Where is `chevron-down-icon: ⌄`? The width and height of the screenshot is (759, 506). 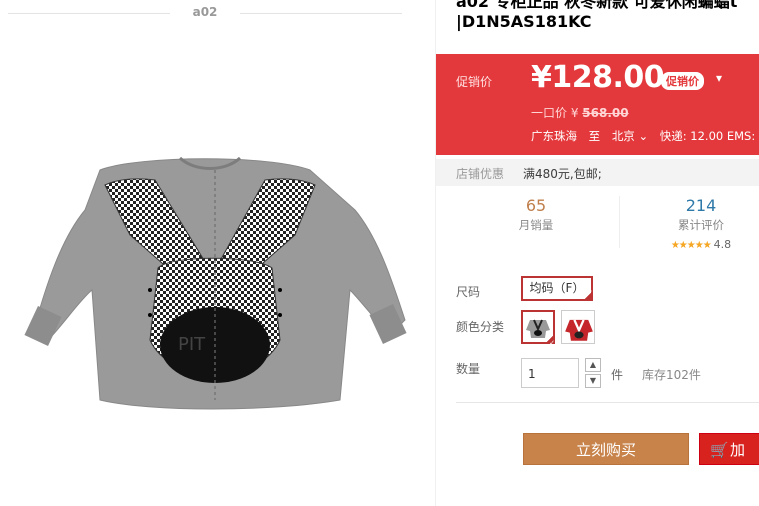 chevron-down-icon: ⌄ is located at coordinates (643, 136).